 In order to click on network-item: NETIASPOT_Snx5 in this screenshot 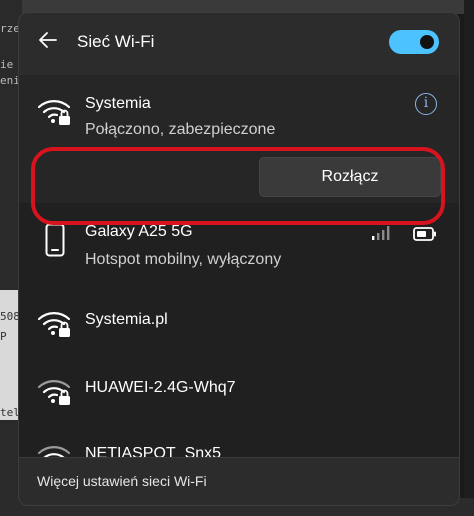, I will do `click(239, 444)`.